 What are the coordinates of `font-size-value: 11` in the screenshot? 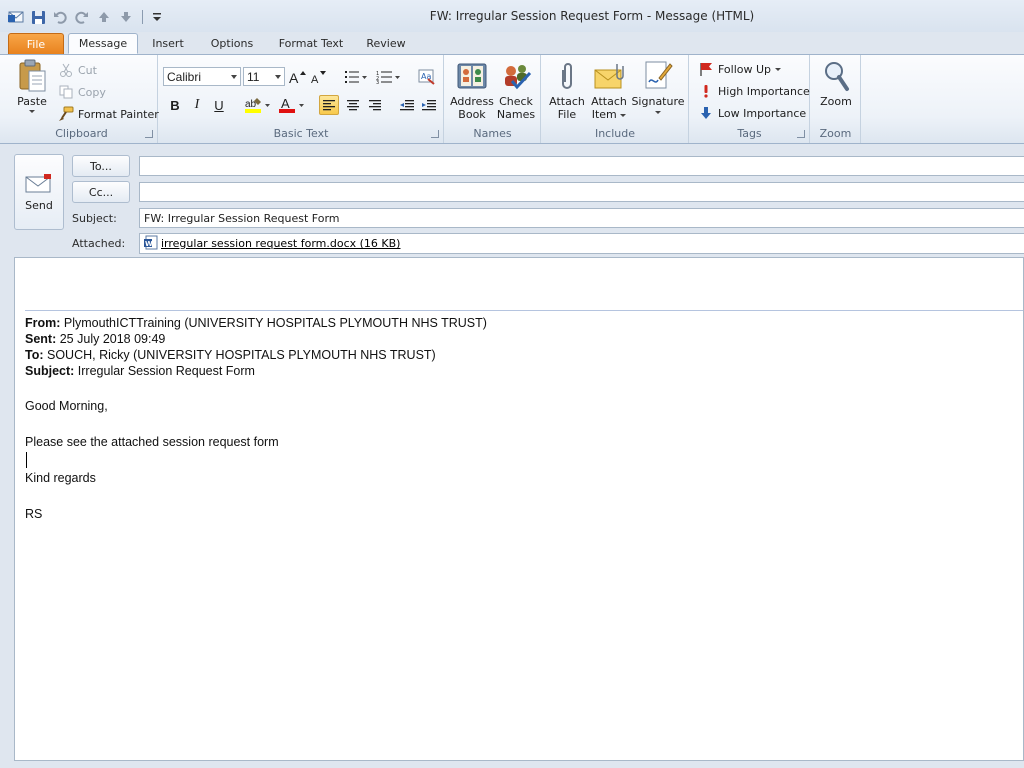 It's located at (253, 76).